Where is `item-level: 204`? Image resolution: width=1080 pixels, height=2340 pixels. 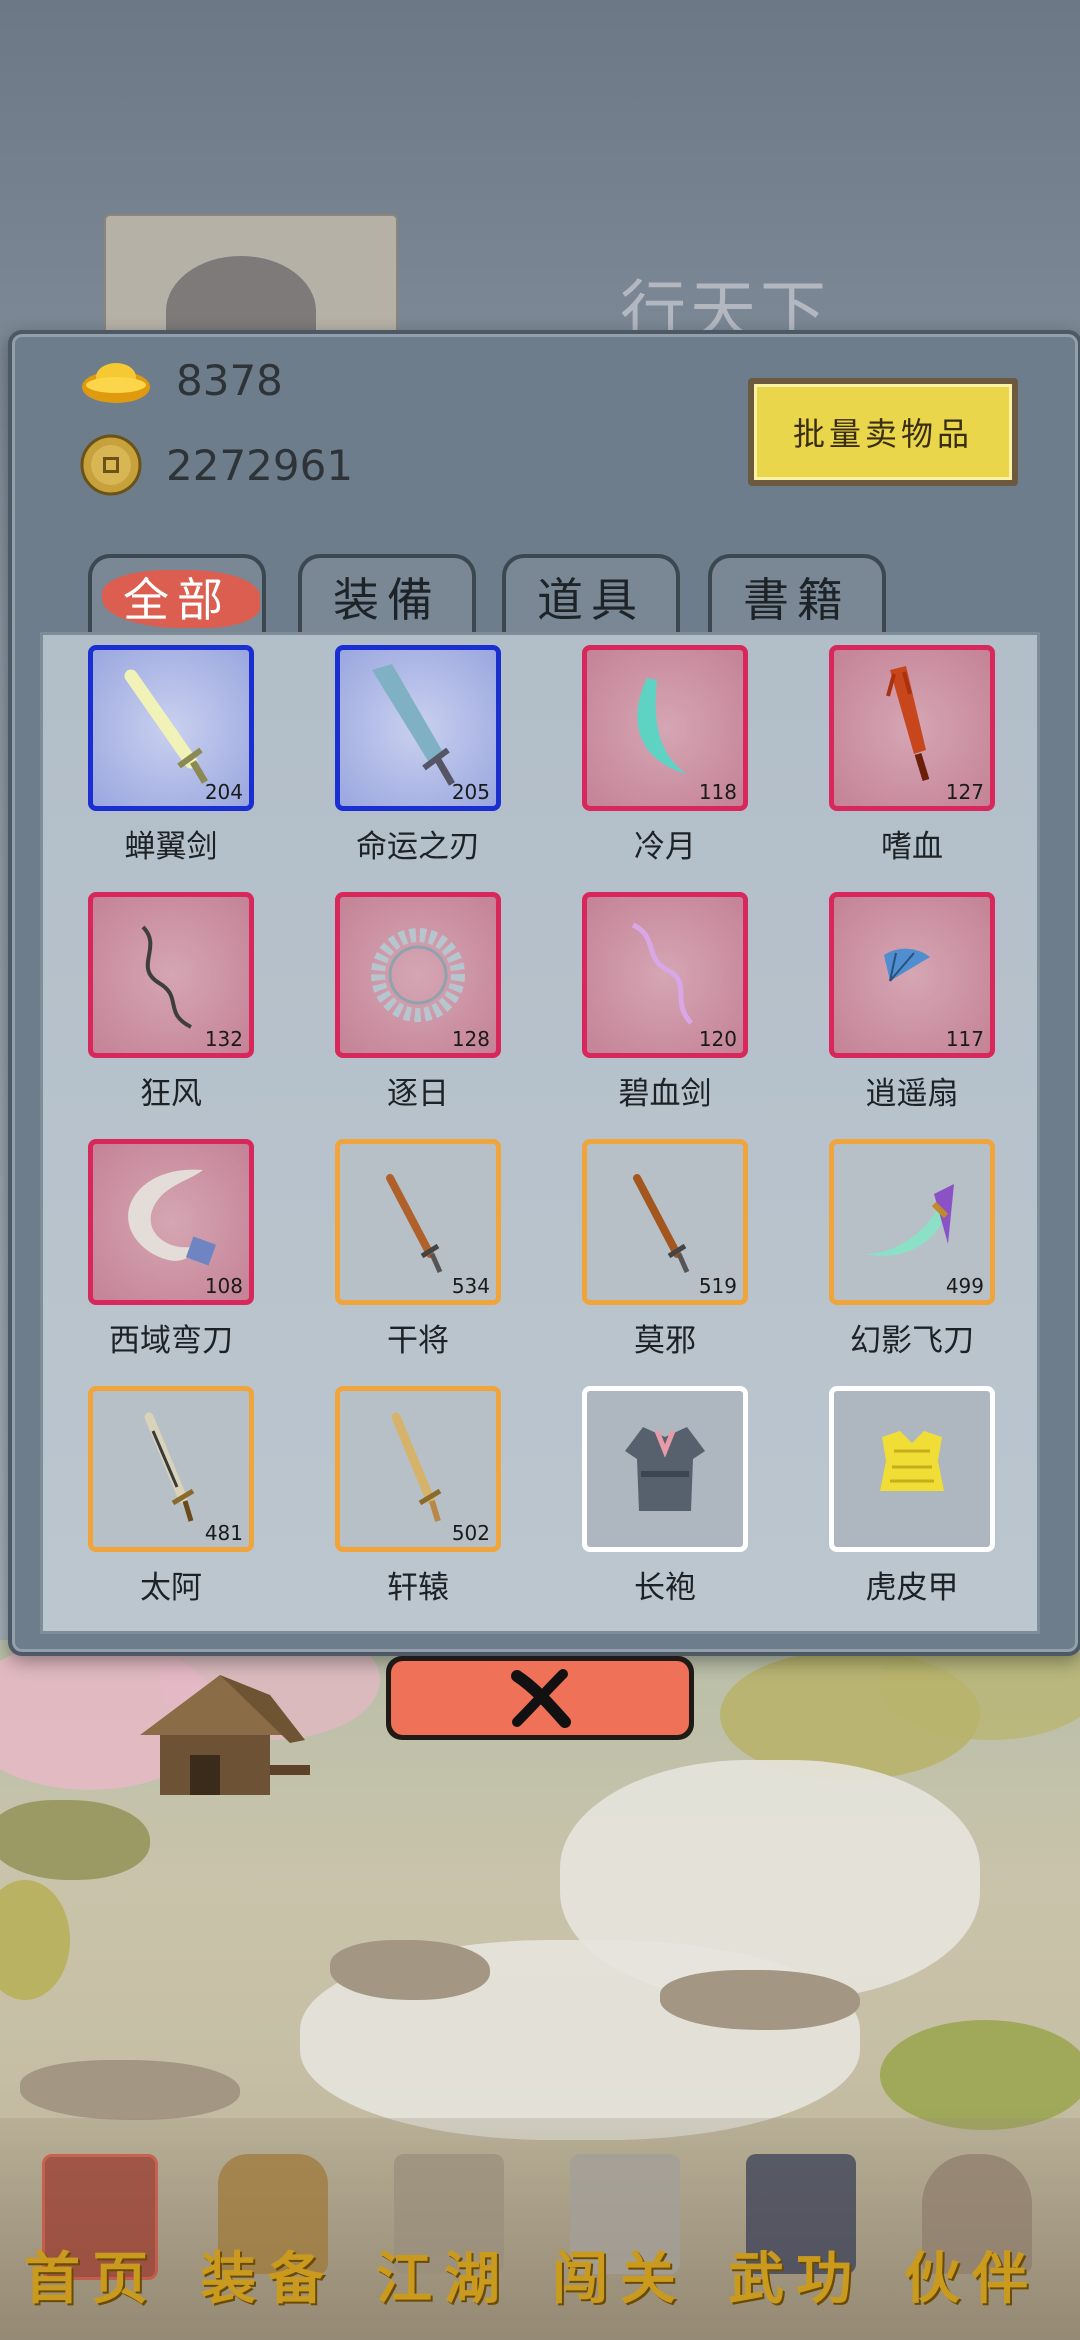 item-level: 204 is located at coordinates (223, 792).